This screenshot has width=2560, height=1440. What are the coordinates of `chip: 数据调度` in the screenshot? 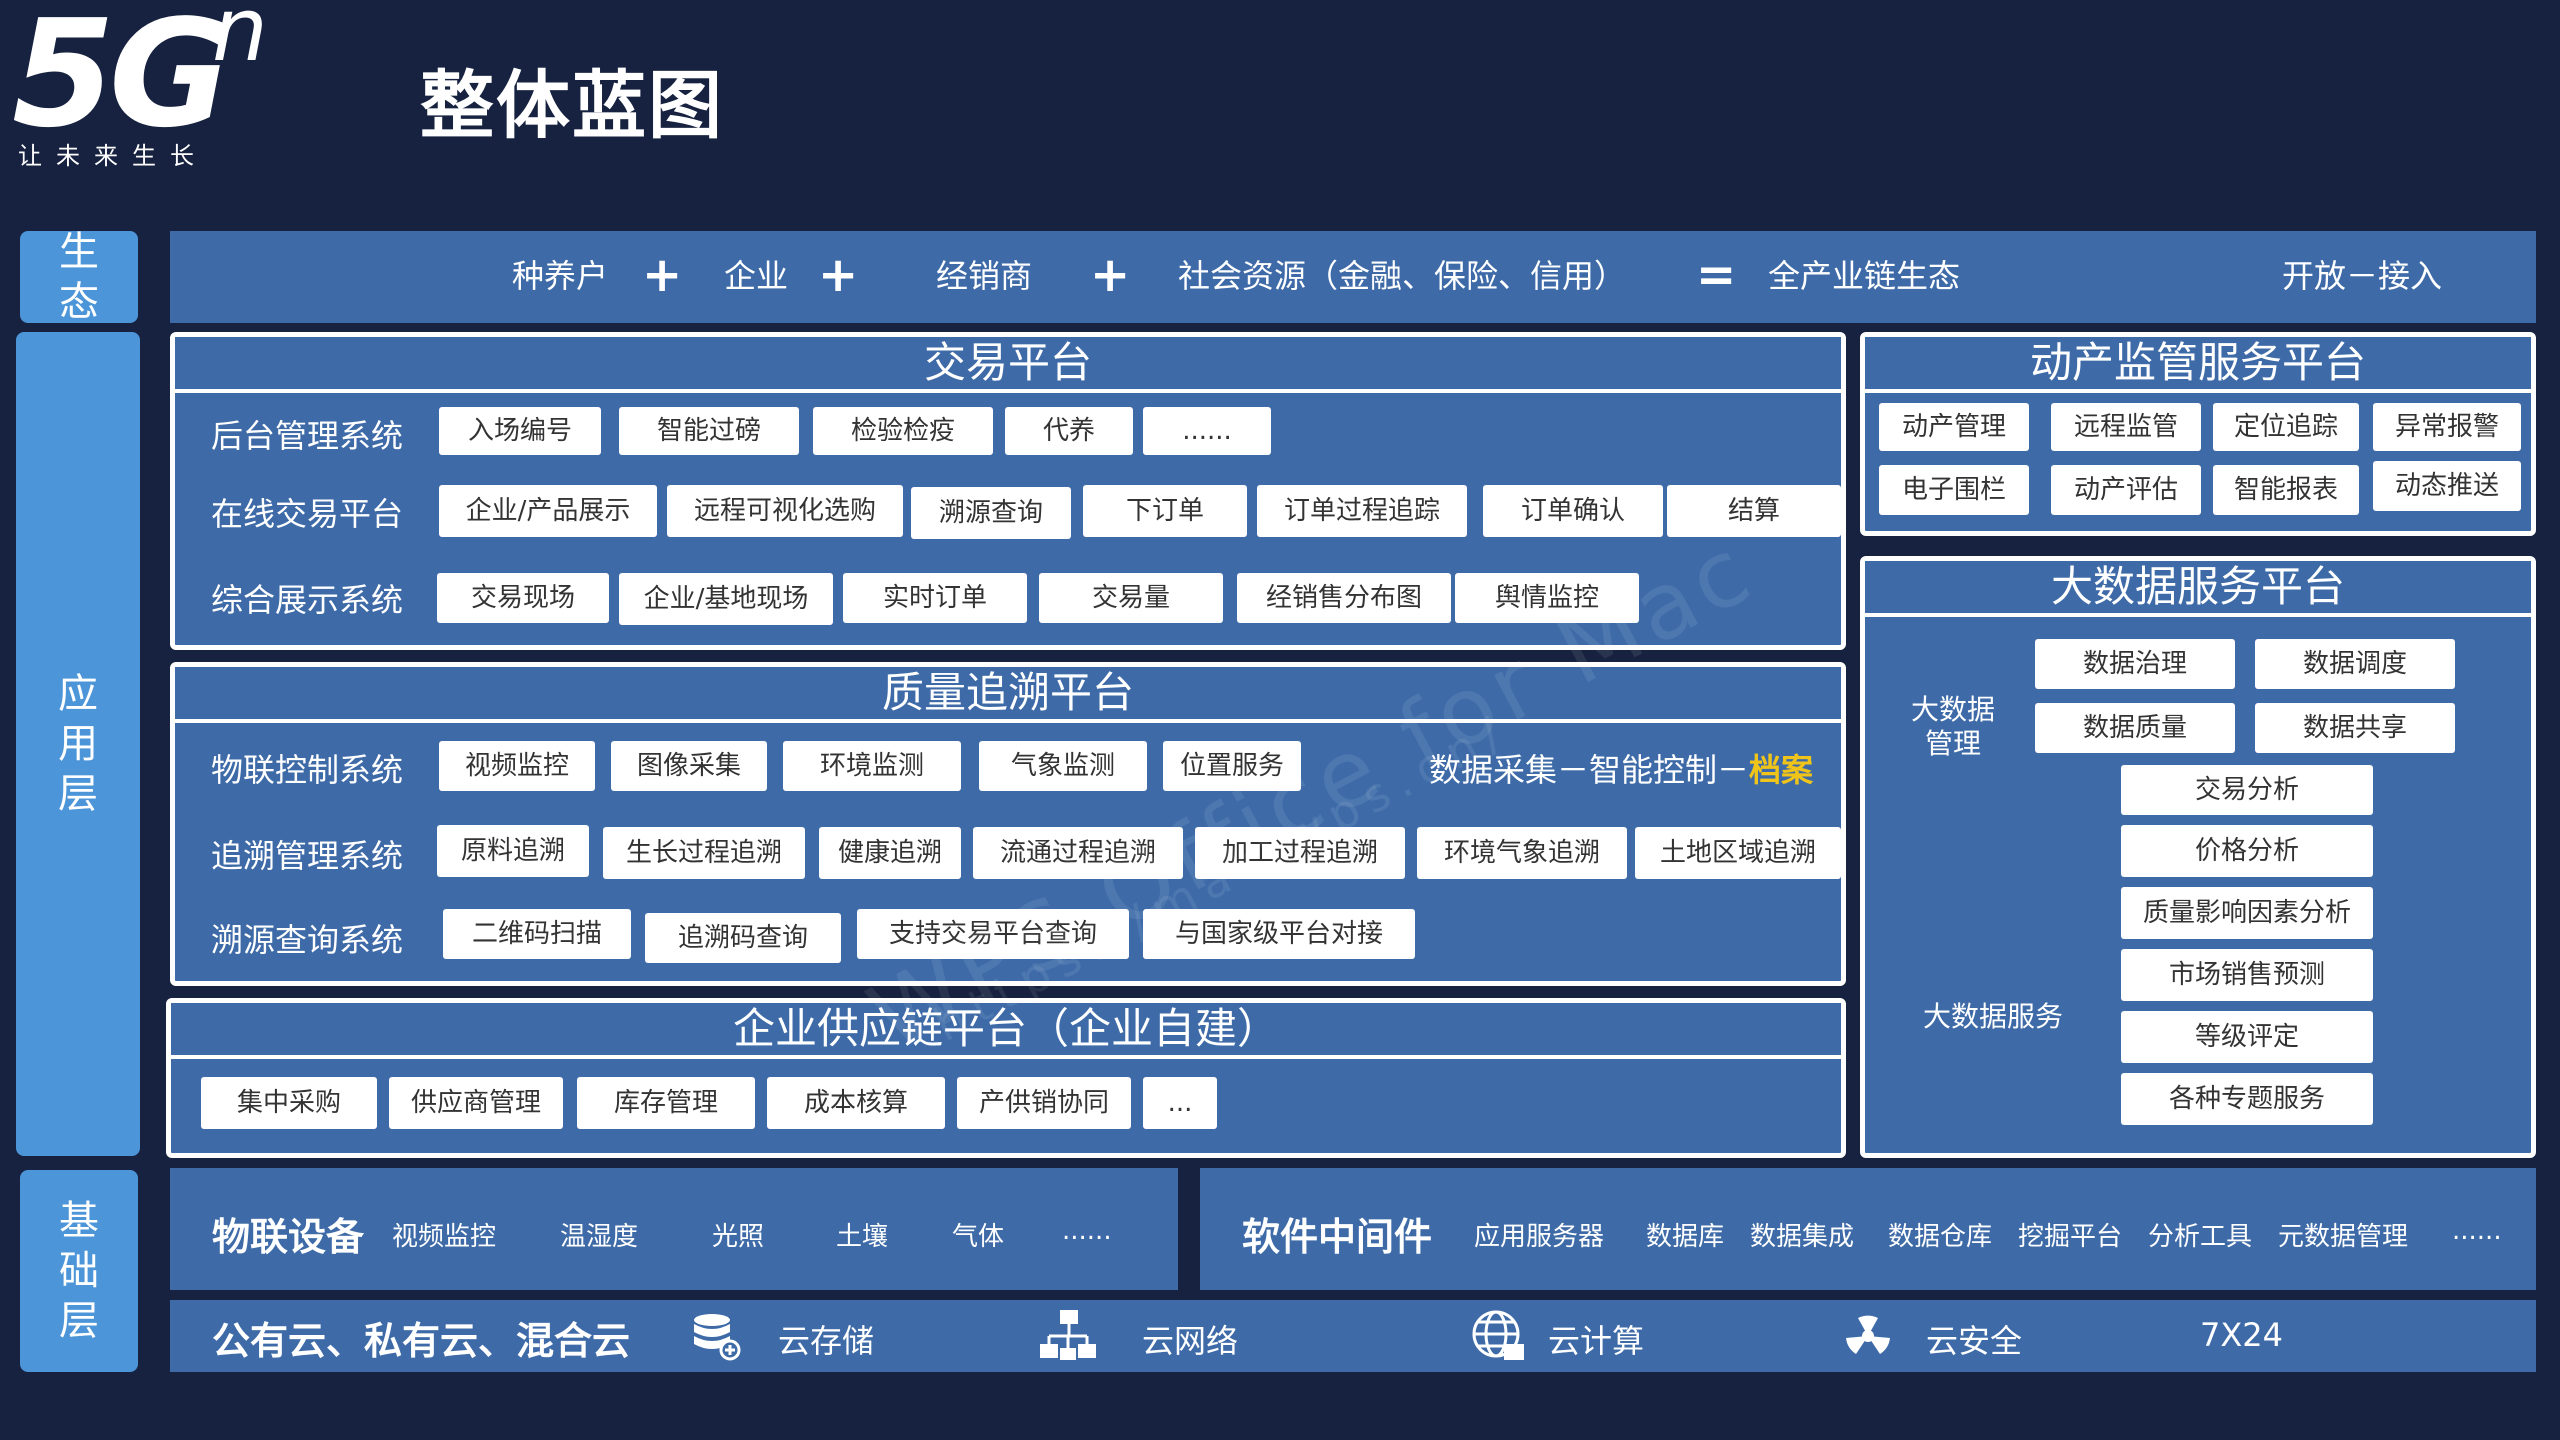 It's located at (2355, 664).